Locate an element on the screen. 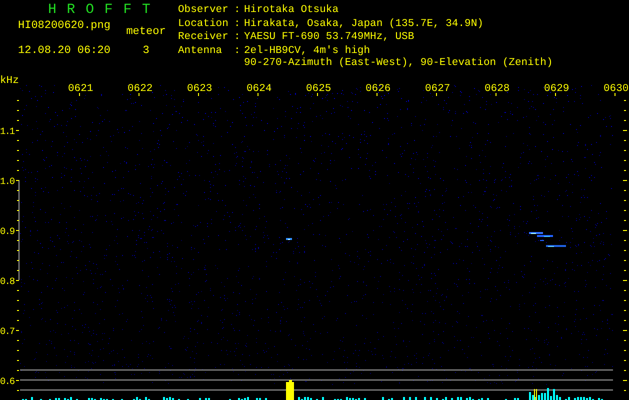 The image size is (629, 400). station-value: YAESU FT-690 53.749MHz, USB is located at coordinates (330, 37).